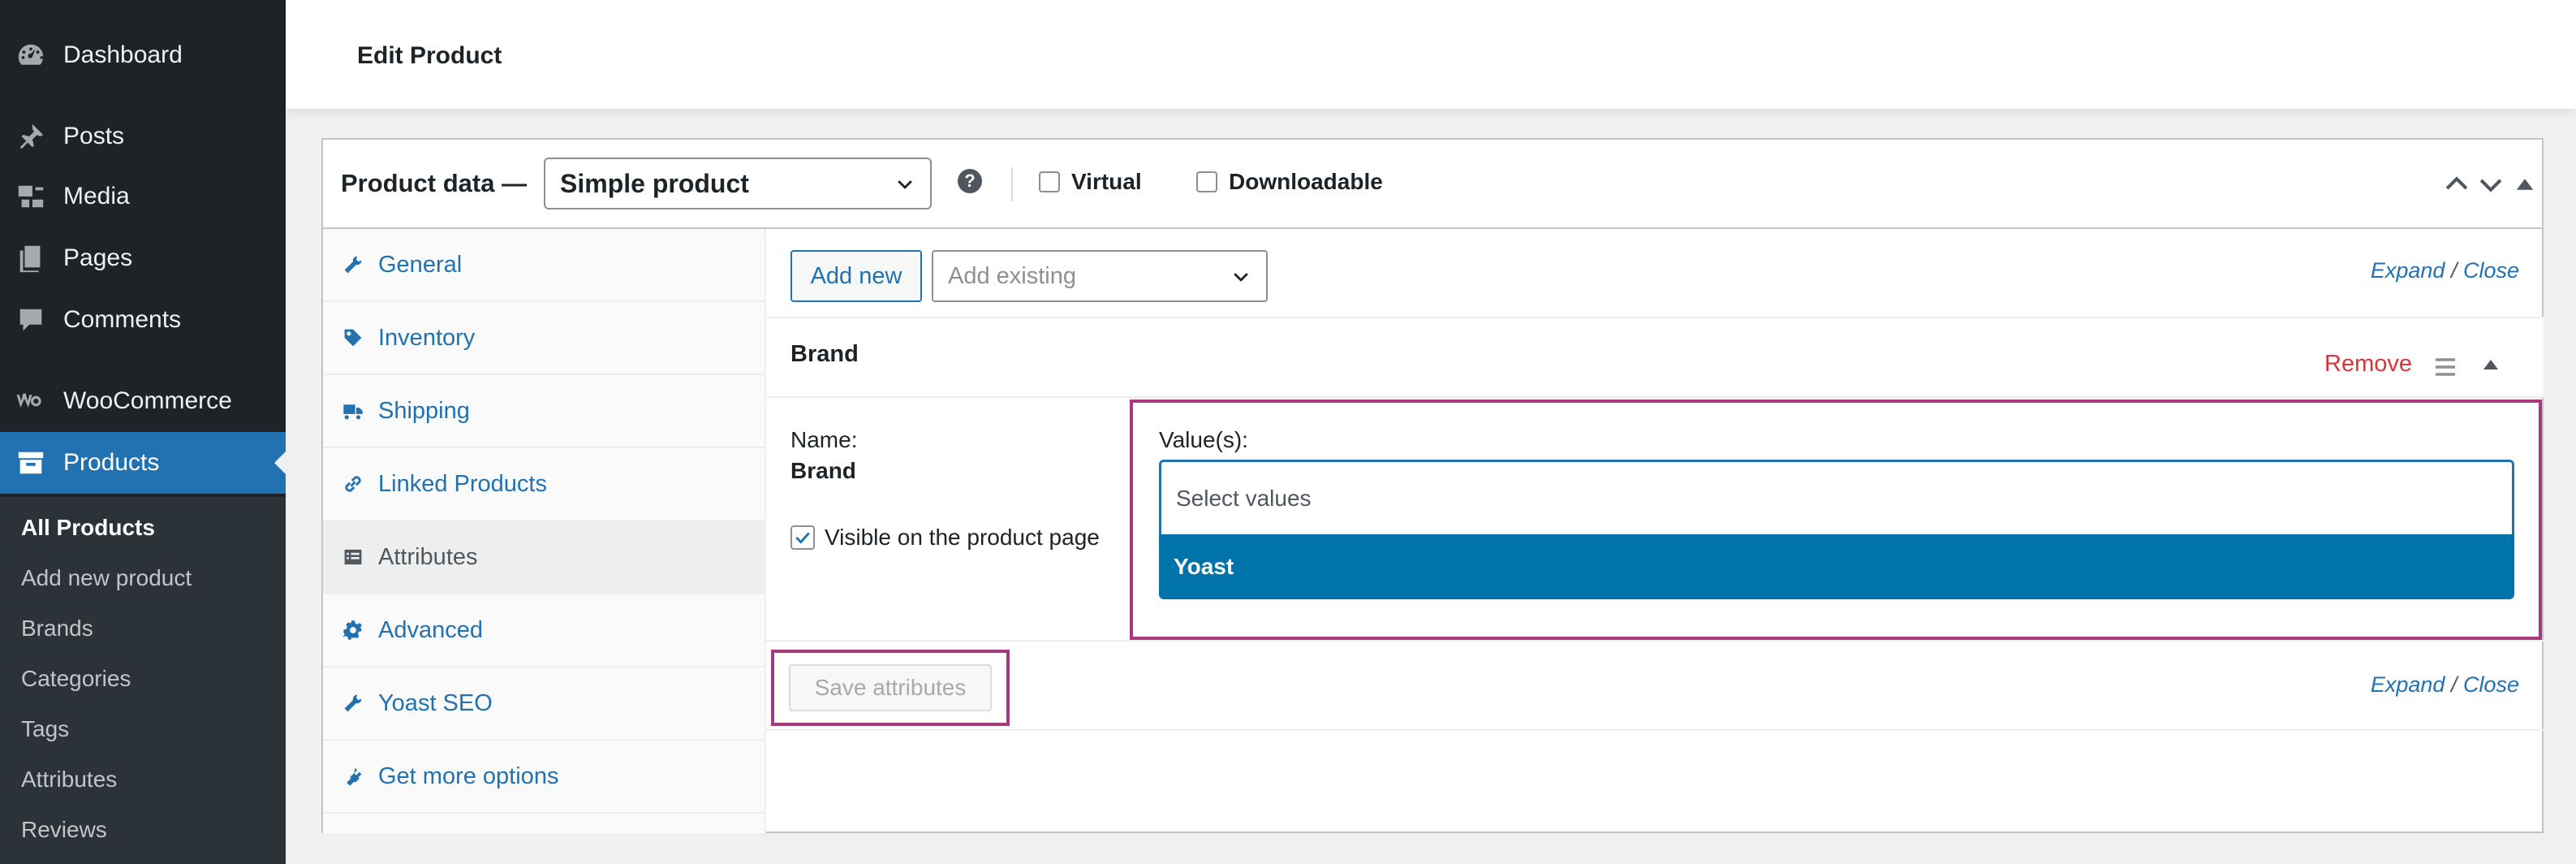  What do you see at coordinates (1837, 566) in the screenshot?
I see `dropdown-option-yoast: Yoast` at bounding box center [1837, 566].